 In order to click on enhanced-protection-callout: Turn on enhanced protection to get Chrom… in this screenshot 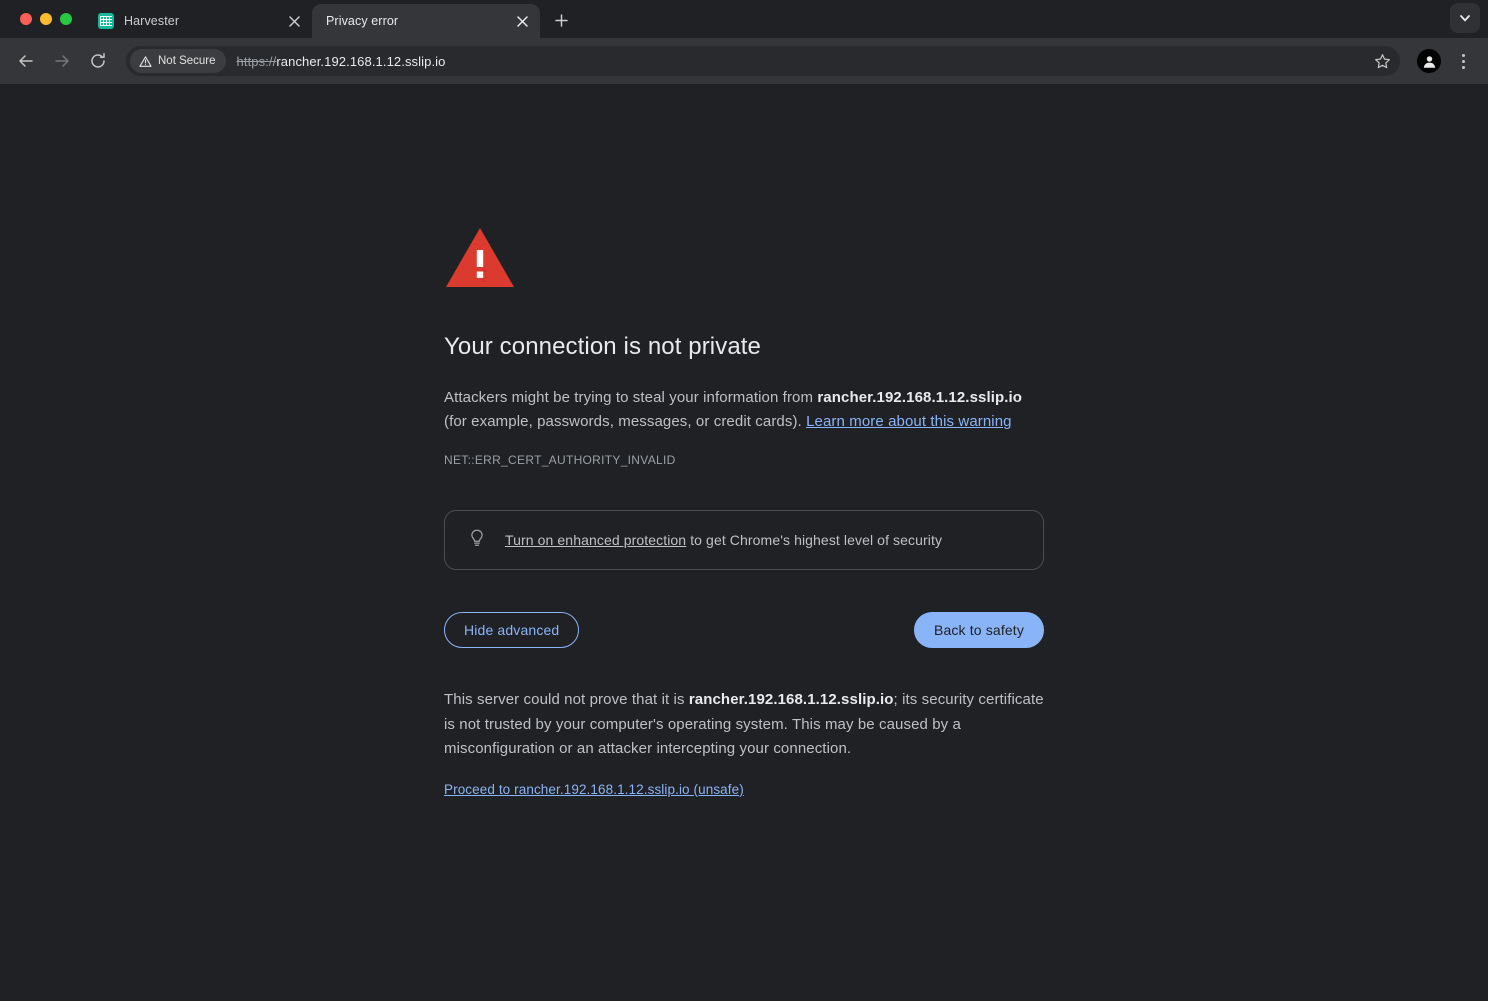, I will do `click(744, 540)`.